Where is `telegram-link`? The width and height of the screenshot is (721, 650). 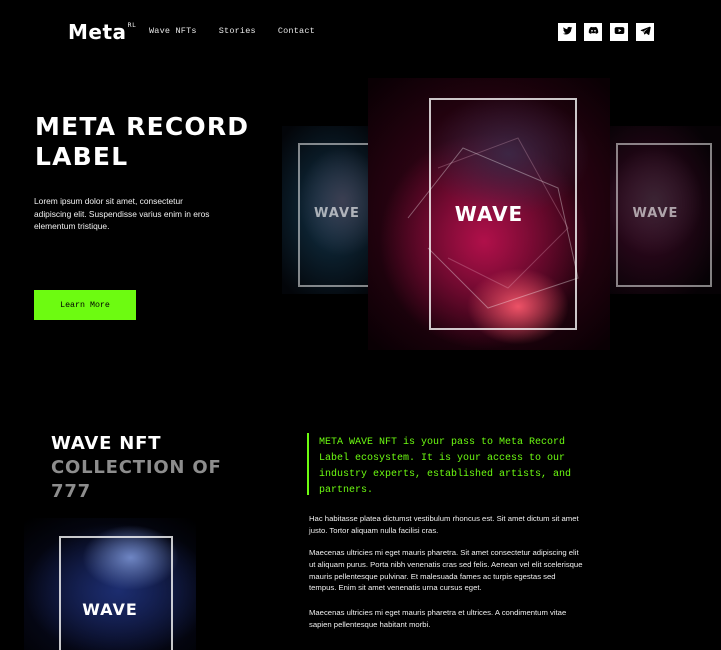 telegram-link is located at coordinates (645, 32).